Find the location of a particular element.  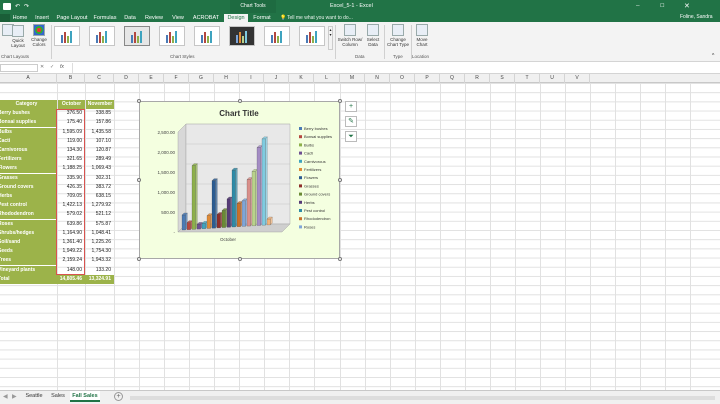

add-sheet-icon: + is located at coordinates (118, 396).